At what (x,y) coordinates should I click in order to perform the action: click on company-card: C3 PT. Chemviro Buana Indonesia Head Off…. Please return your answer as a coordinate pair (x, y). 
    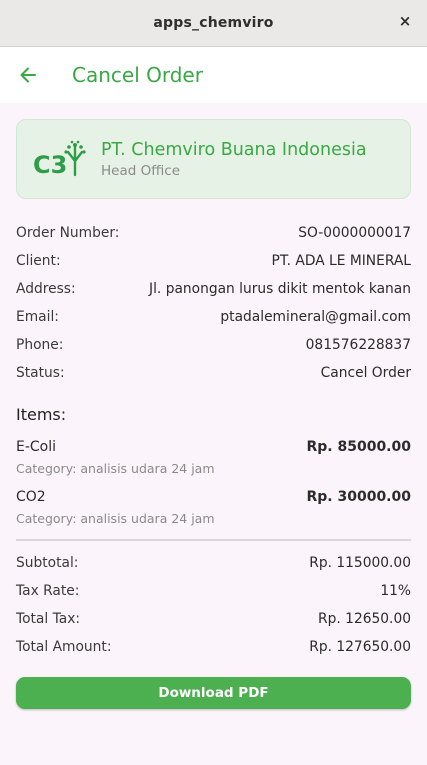
    Looking at the image, I should click on (213, 159).